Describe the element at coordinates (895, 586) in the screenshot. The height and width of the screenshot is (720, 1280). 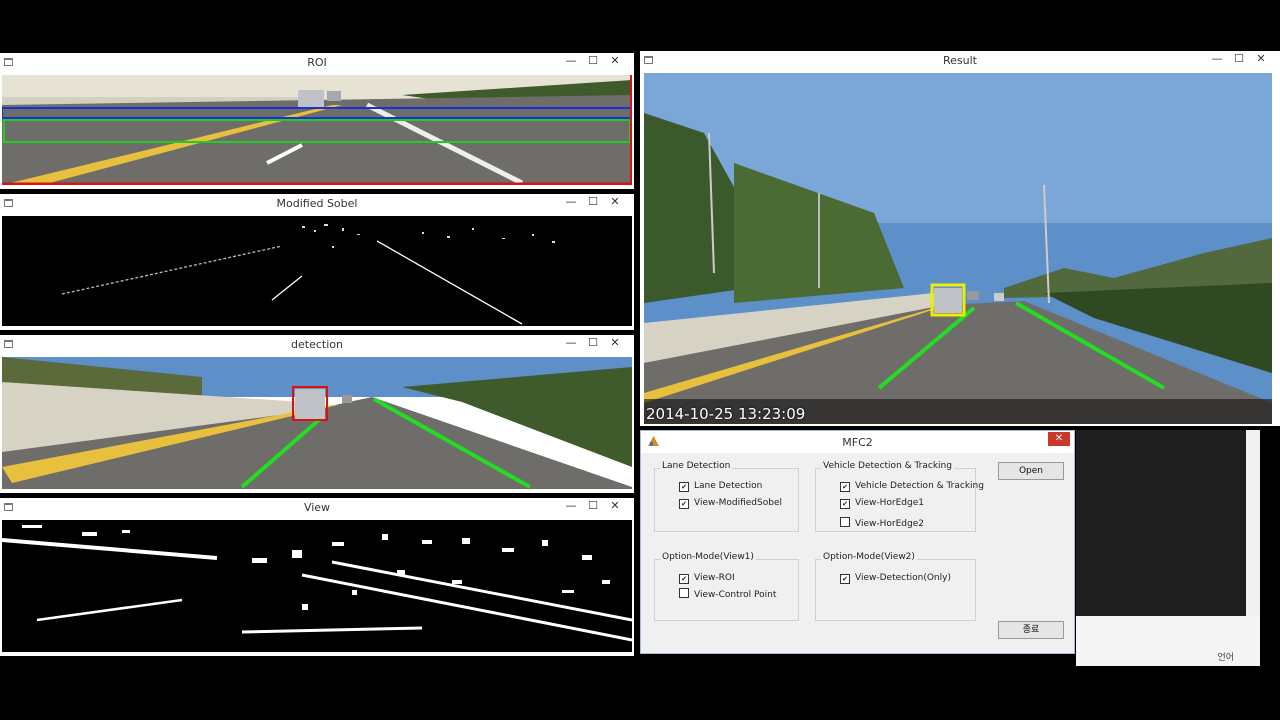
I see `group-option-mode-view2: Option-Mode(View2)` at that location.